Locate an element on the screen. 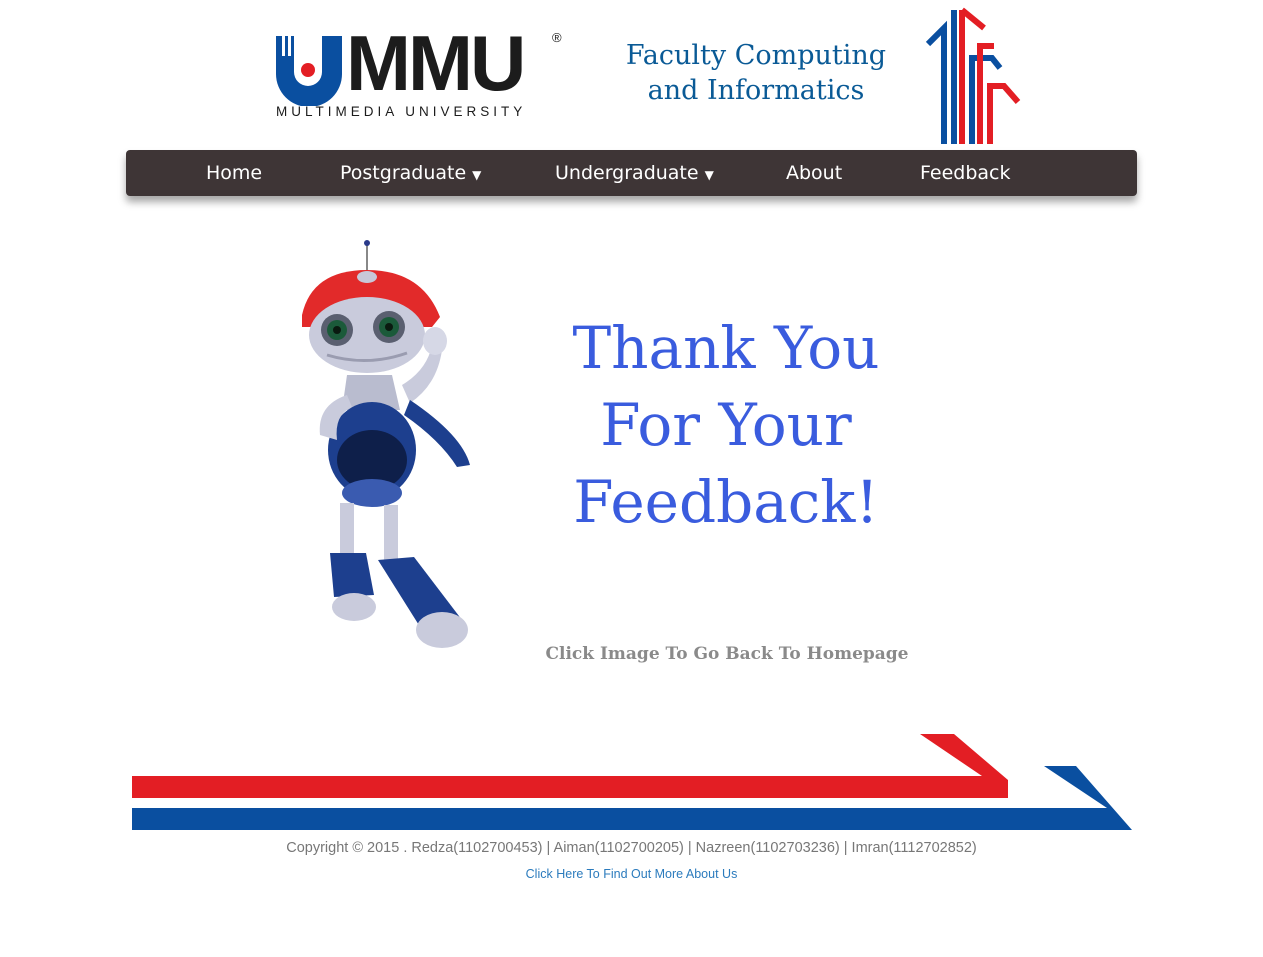 This screenshot has height=957, width=1263. nav-feedback-label: Feedback is located at coordinates (965, 173).